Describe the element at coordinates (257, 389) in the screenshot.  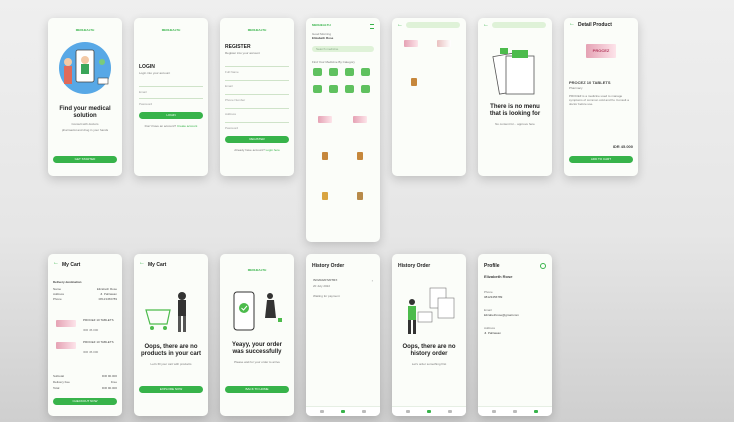
I see `back-home-button: BACK TO HOME` at that location.